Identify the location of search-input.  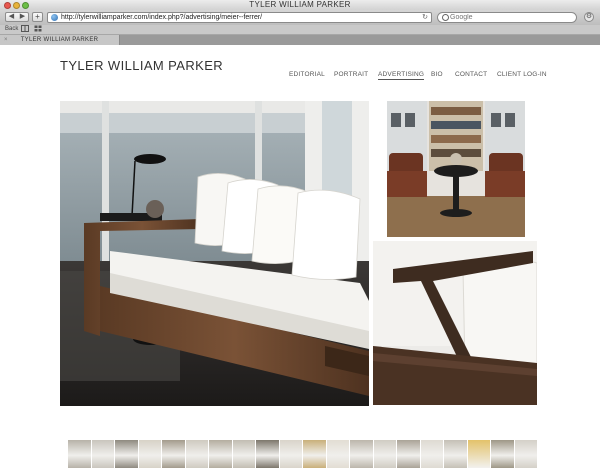
(510, 17).